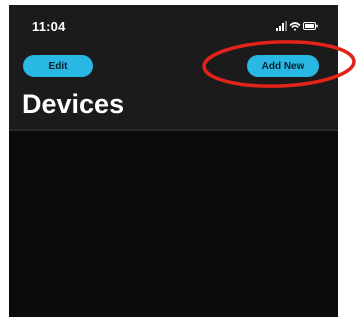 This screenshot has width=359, height=317. I want to click on add-new-button: Add New, so click(283, 66).